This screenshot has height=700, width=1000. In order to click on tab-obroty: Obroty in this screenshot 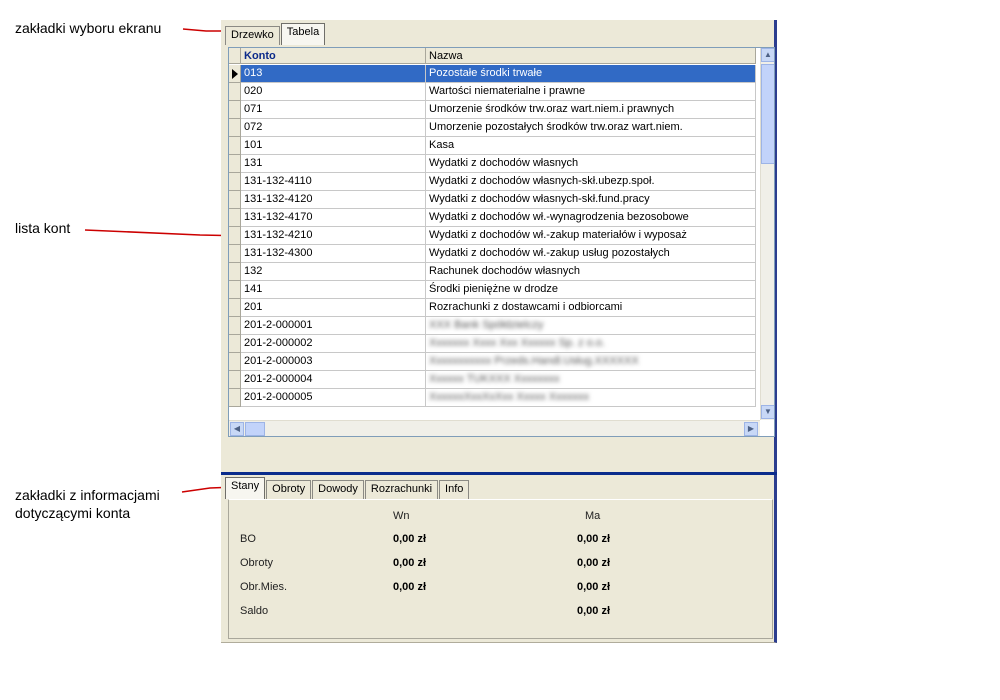, I will do `click(289, 489)`.